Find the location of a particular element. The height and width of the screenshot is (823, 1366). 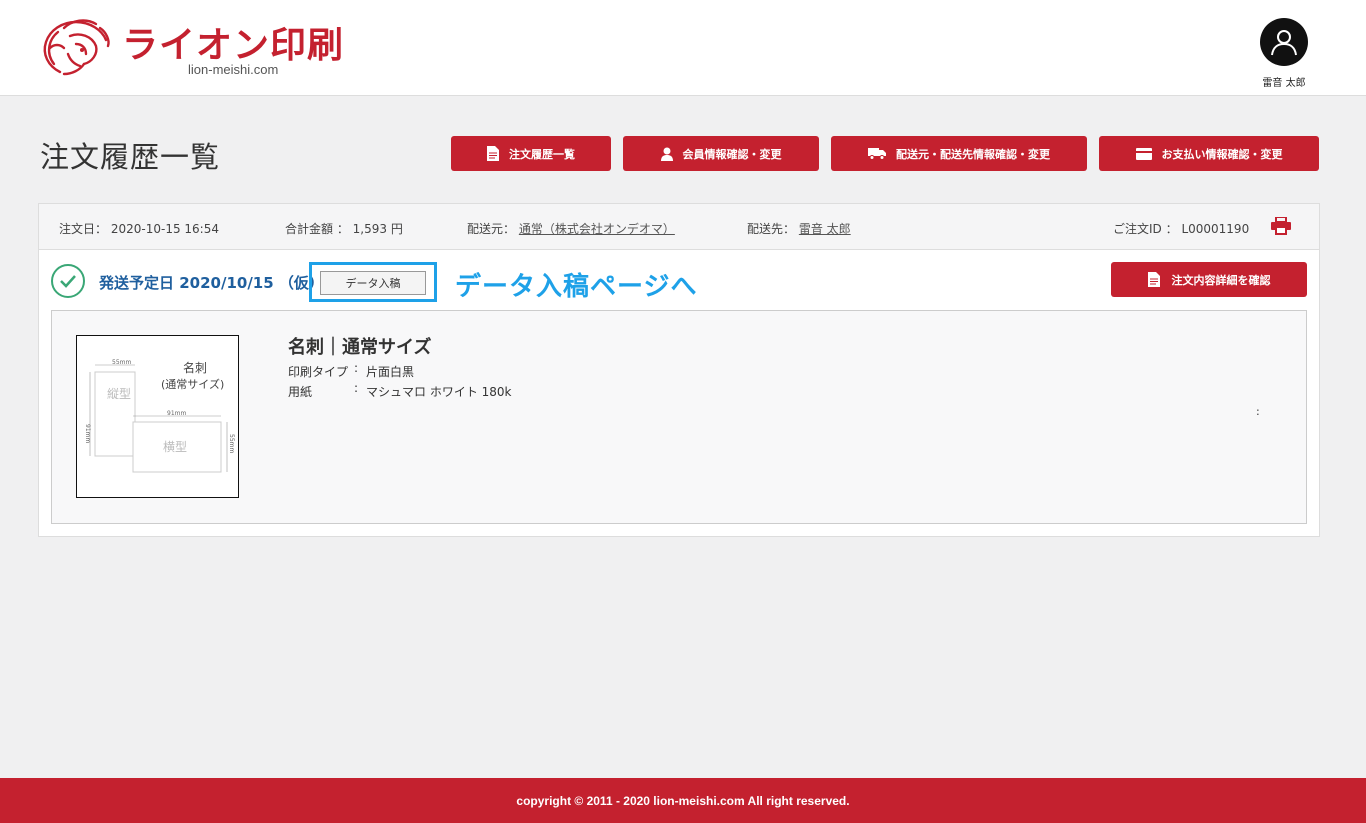

user-menu: 雷音 太郎 is located at coordinates (1284, 53).